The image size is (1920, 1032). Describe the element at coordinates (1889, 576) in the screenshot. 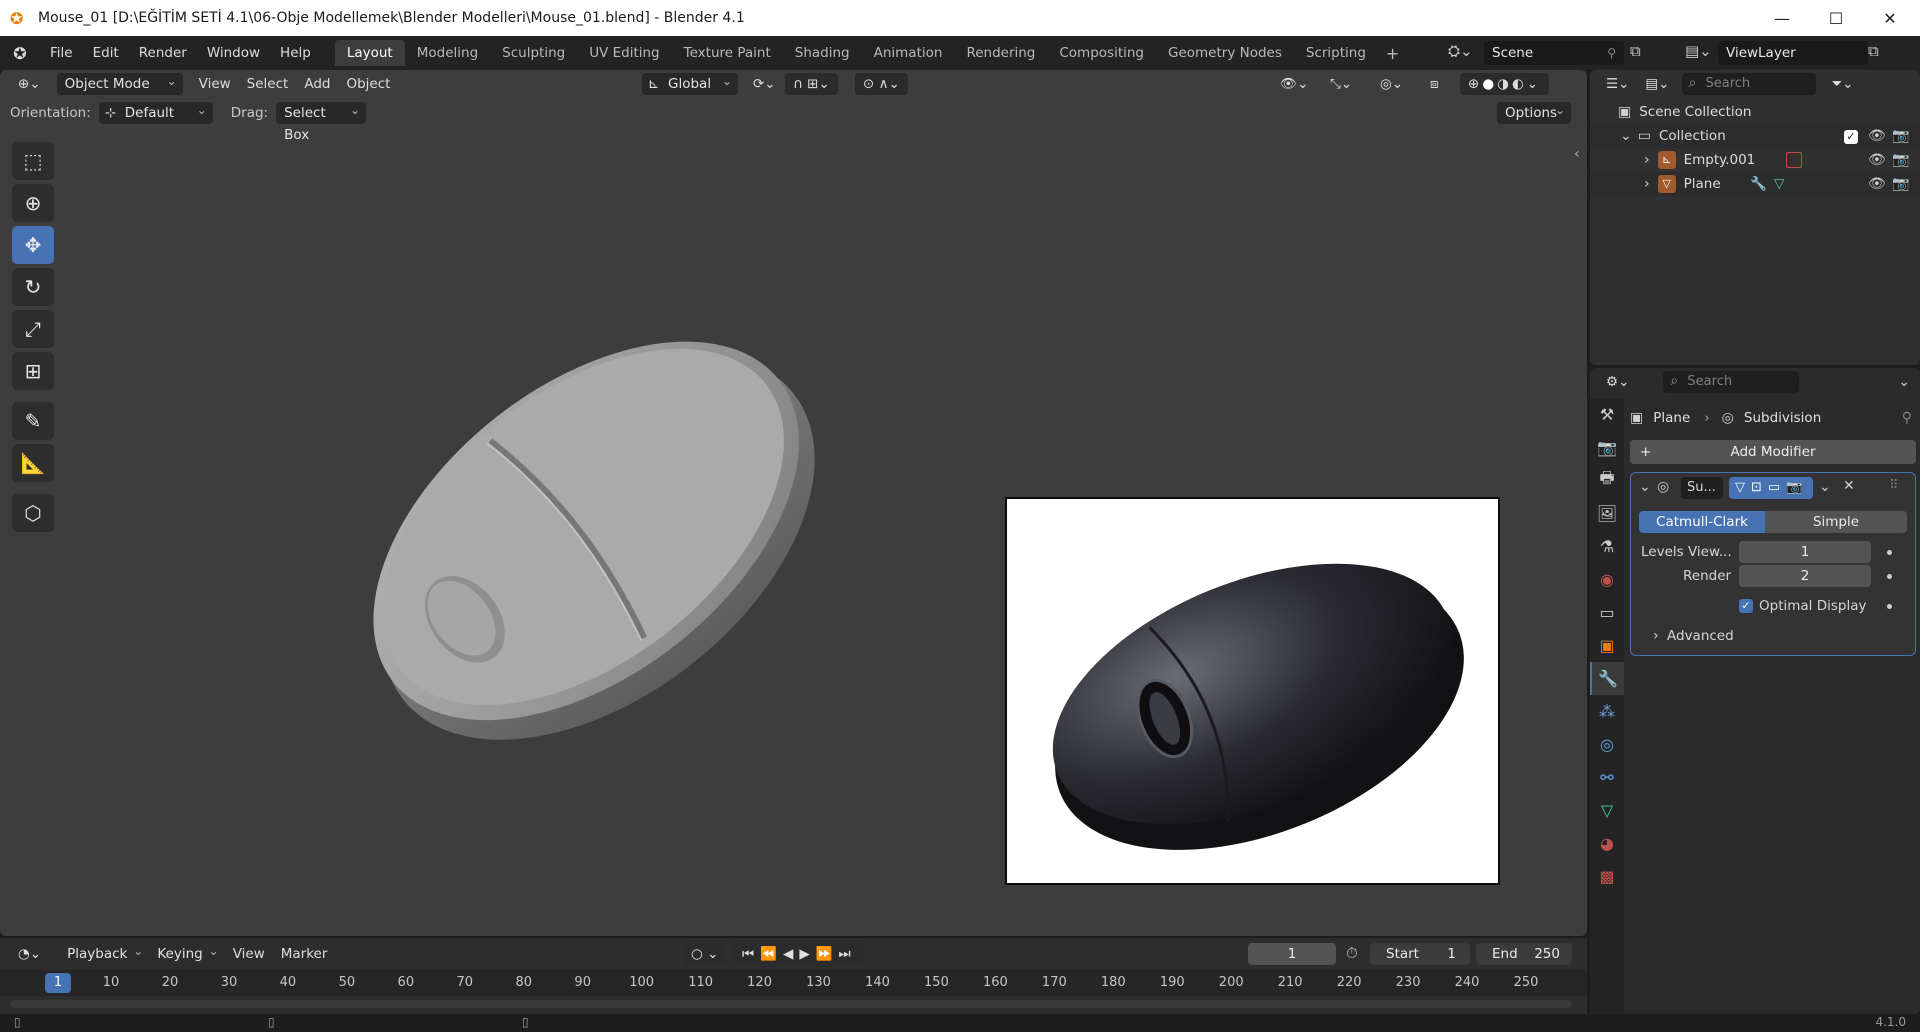

I see `render-keyframe-icon` at that location.